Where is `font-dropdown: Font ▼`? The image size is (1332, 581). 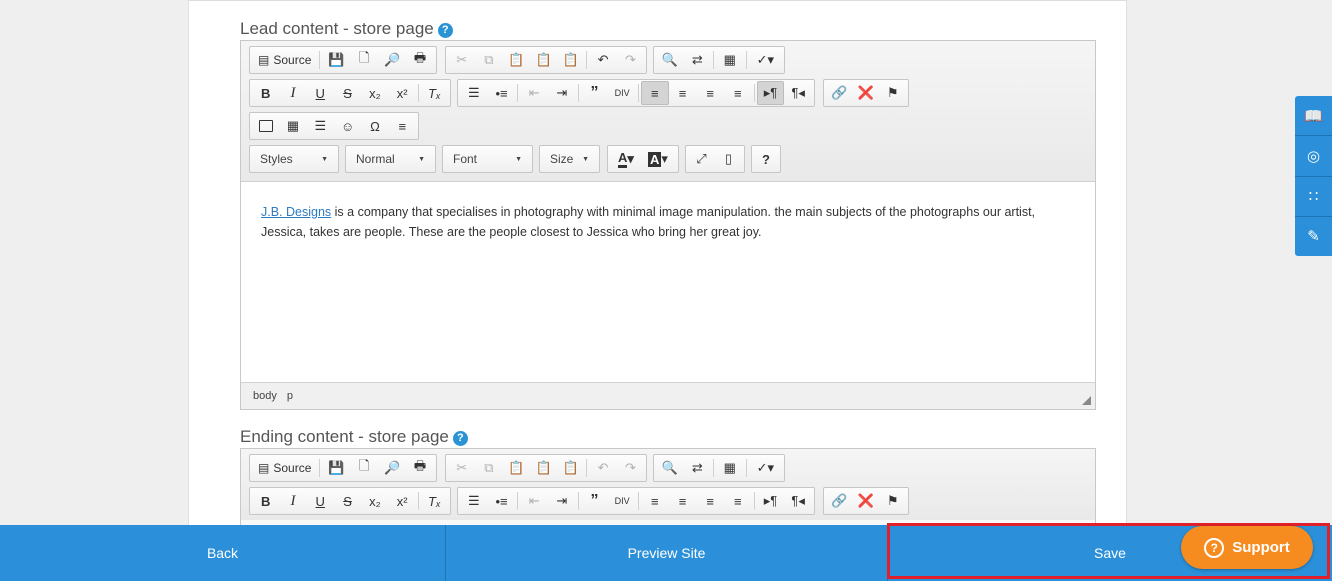 font-dropdown: Font ▼ is located at coordinates (487, 159).